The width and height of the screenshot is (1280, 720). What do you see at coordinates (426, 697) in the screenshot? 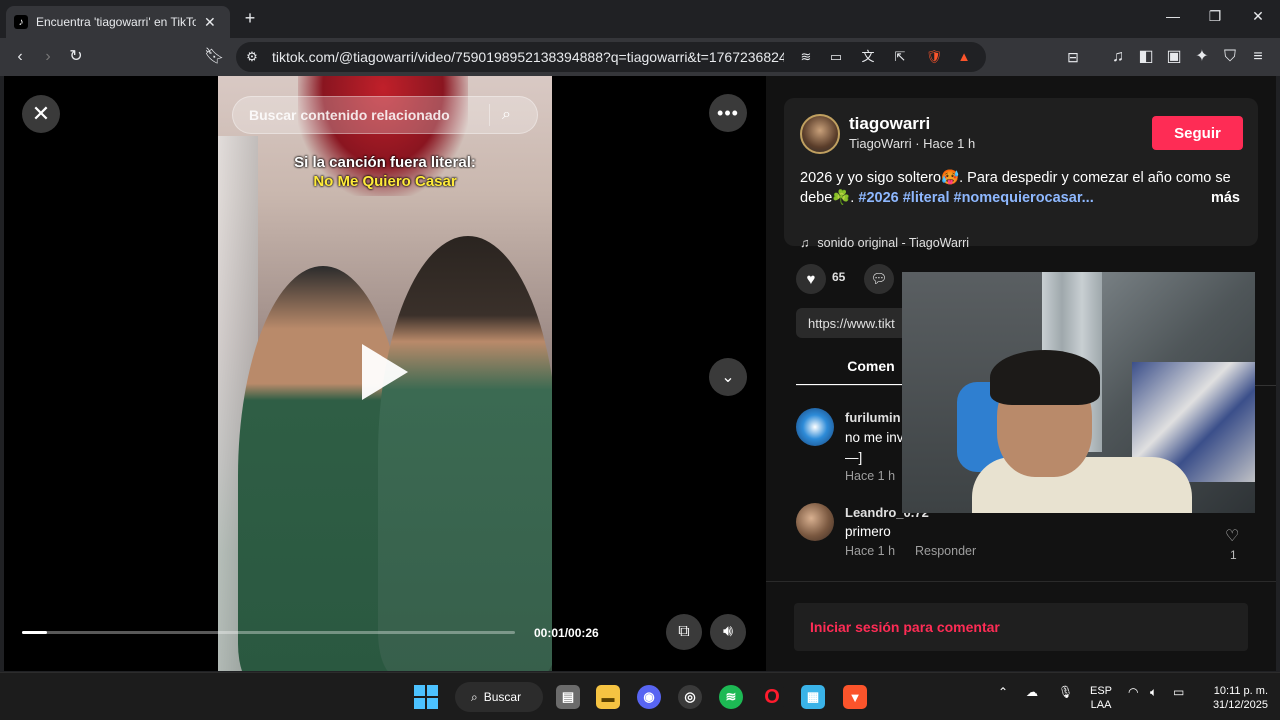
I see `start-icon` at bounding box center [426, 697].